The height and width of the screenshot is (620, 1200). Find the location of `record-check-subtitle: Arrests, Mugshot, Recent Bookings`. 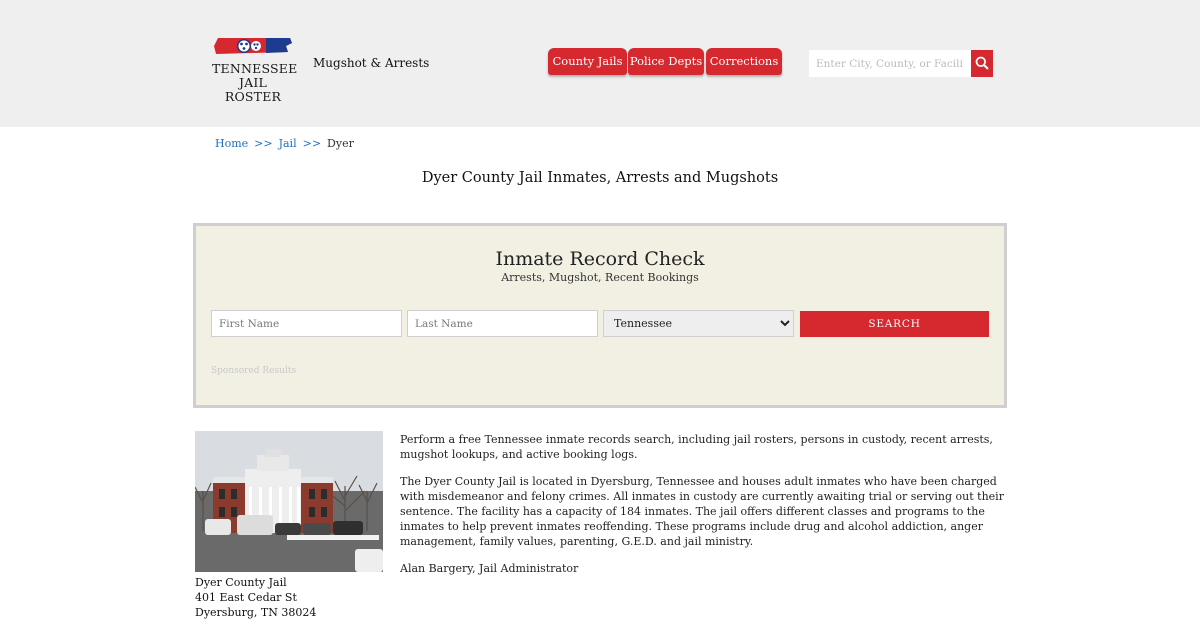

record-check-subtitle: Arrests, Mugshot, Recent Bookings is located at coordinates (600, 277).